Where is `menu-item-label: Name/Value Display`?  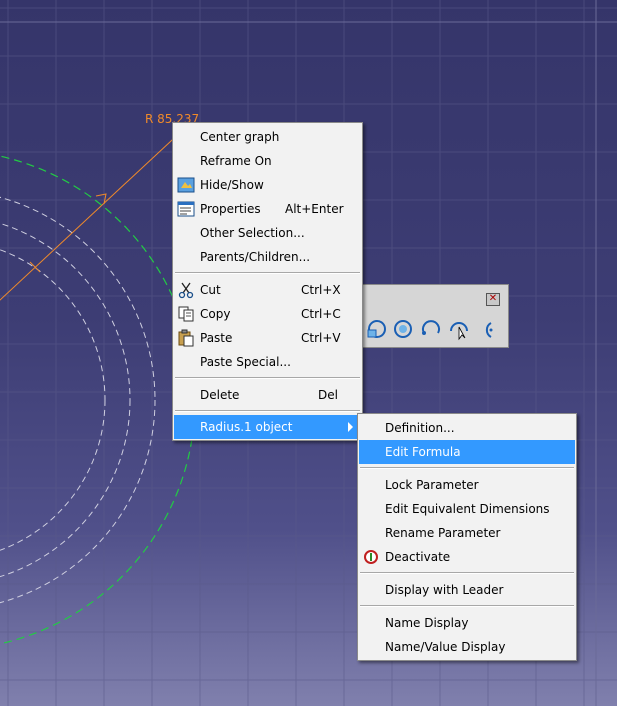
menu-item-label: Name/Value Display is located at coordinates (445, 647).